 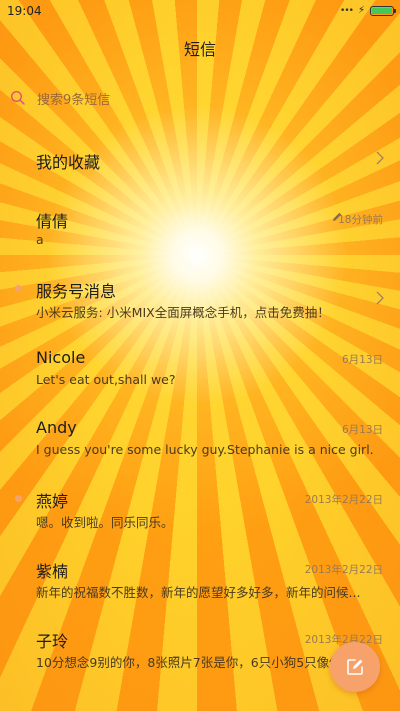 I want to click on conversation-preview: a, so click(x=40, y=239).